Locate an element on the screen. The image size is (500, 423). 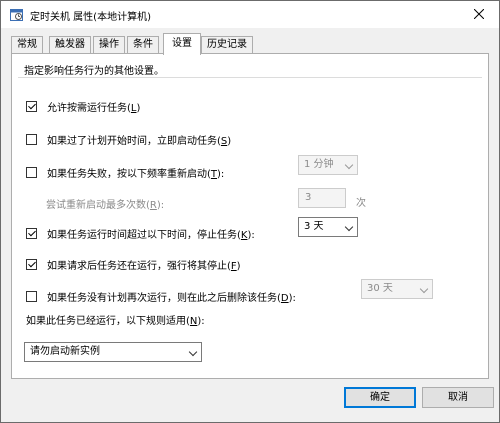
running-rule-select: 请勿启动新实例 is located at coordinates (113, 352).